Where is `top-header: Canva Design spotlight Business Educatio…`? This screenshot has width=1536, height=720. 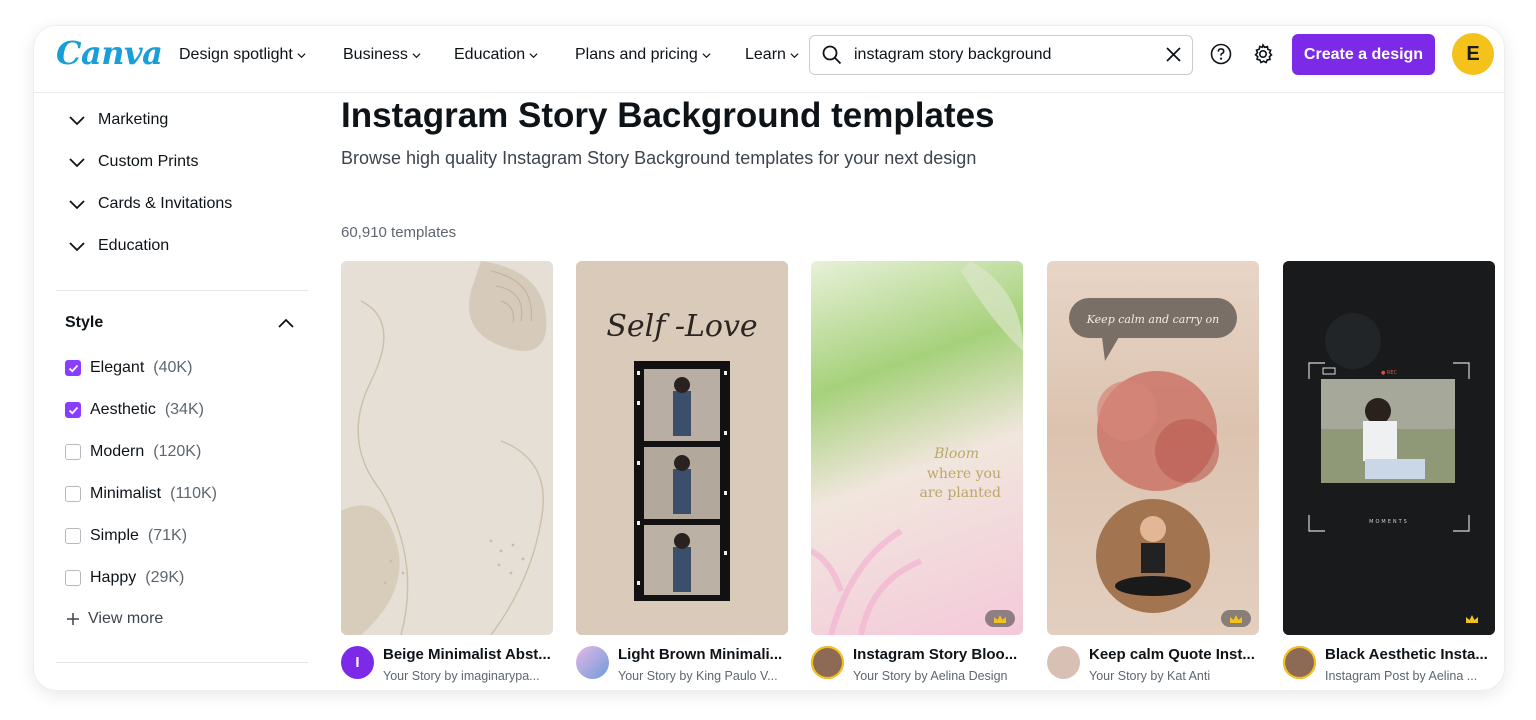
top-header: Canva Design spotlight Business Educatio… is located at coordinates (769, 59).